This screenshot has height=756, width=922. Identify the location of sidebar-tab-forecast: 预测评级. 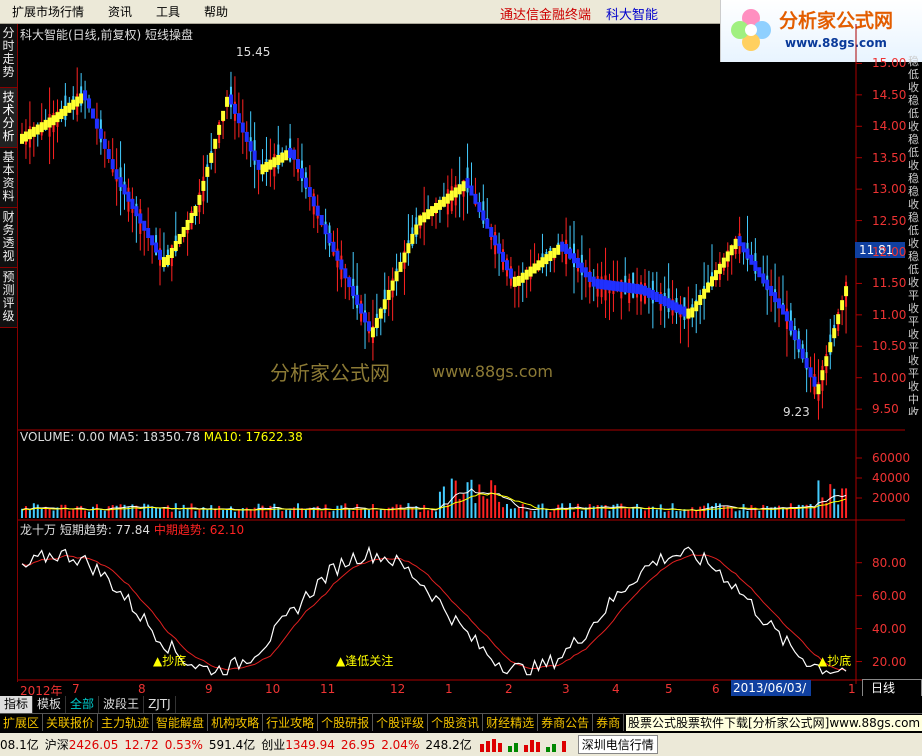
(8, 298).